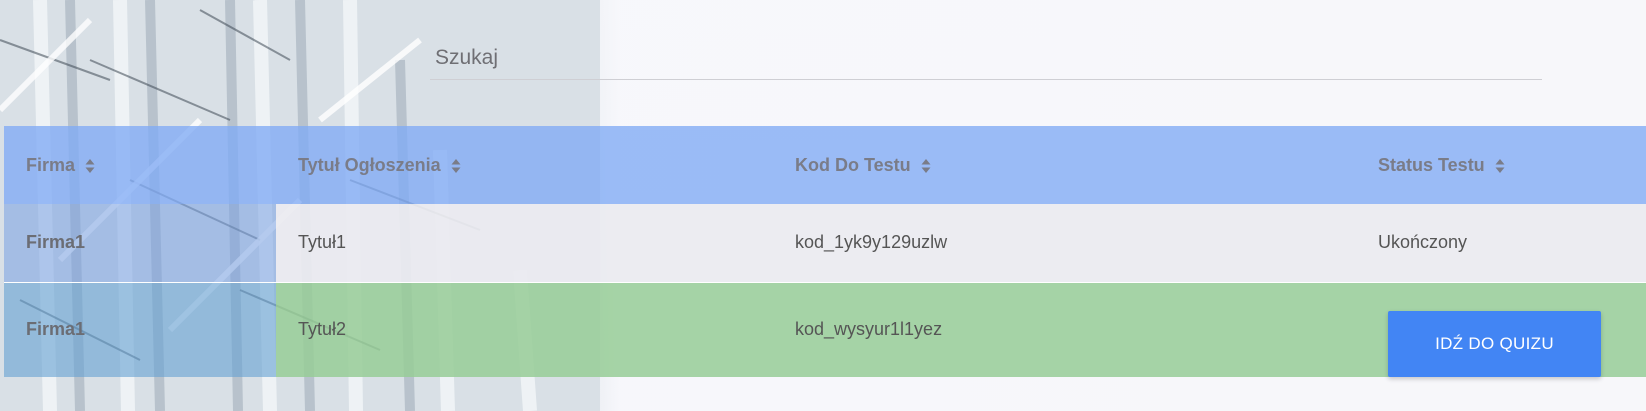 The height and width of the screenshot is (411, 1646). What do you see at coordinates (1064, 243) in the screenshot?
I see `cell-kod: kod_1yk9y129uzlw` at bounding box center [1064, 243].